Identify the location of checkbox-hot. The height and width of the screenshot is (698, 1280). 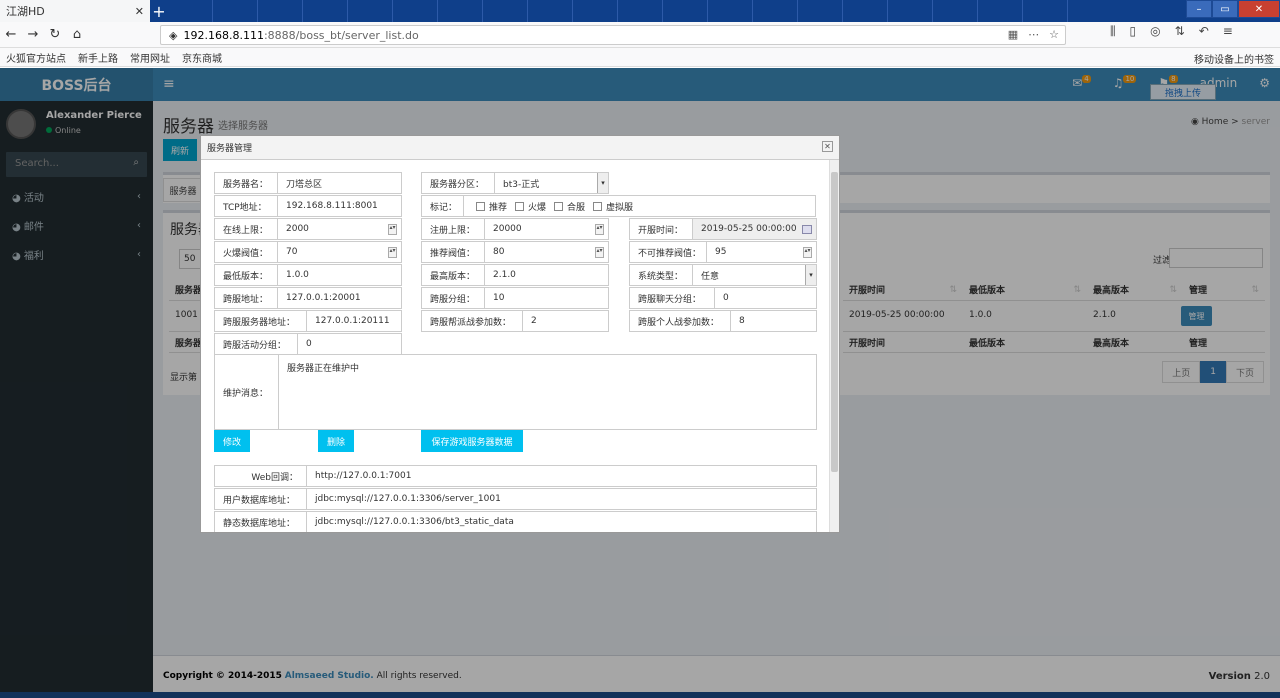
(520, 206).